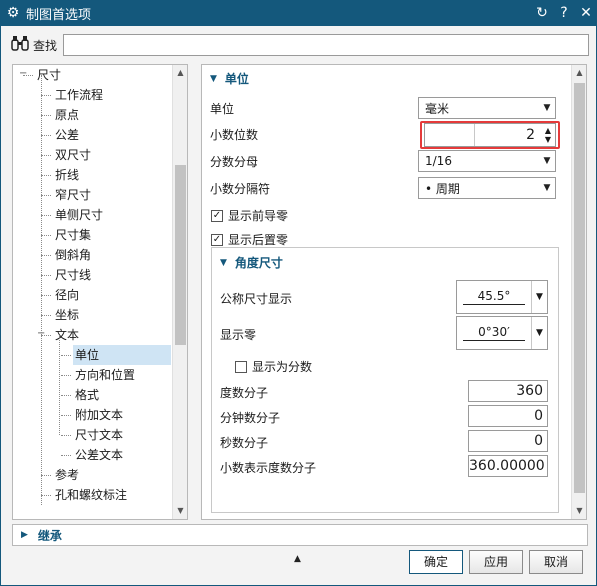  Describe the element at coordinates (258, 216) in the screenshot. I see `leading-zeros-label: 显示前导零` at that location.